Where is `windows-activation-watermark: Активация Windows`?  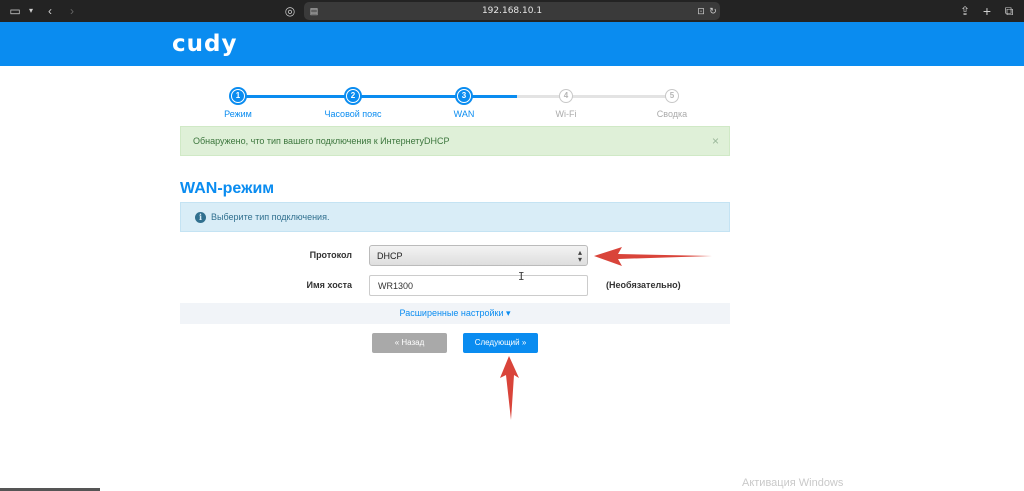 windows-activation-watermark: Активация Windows is located at coordinates (793, 483).